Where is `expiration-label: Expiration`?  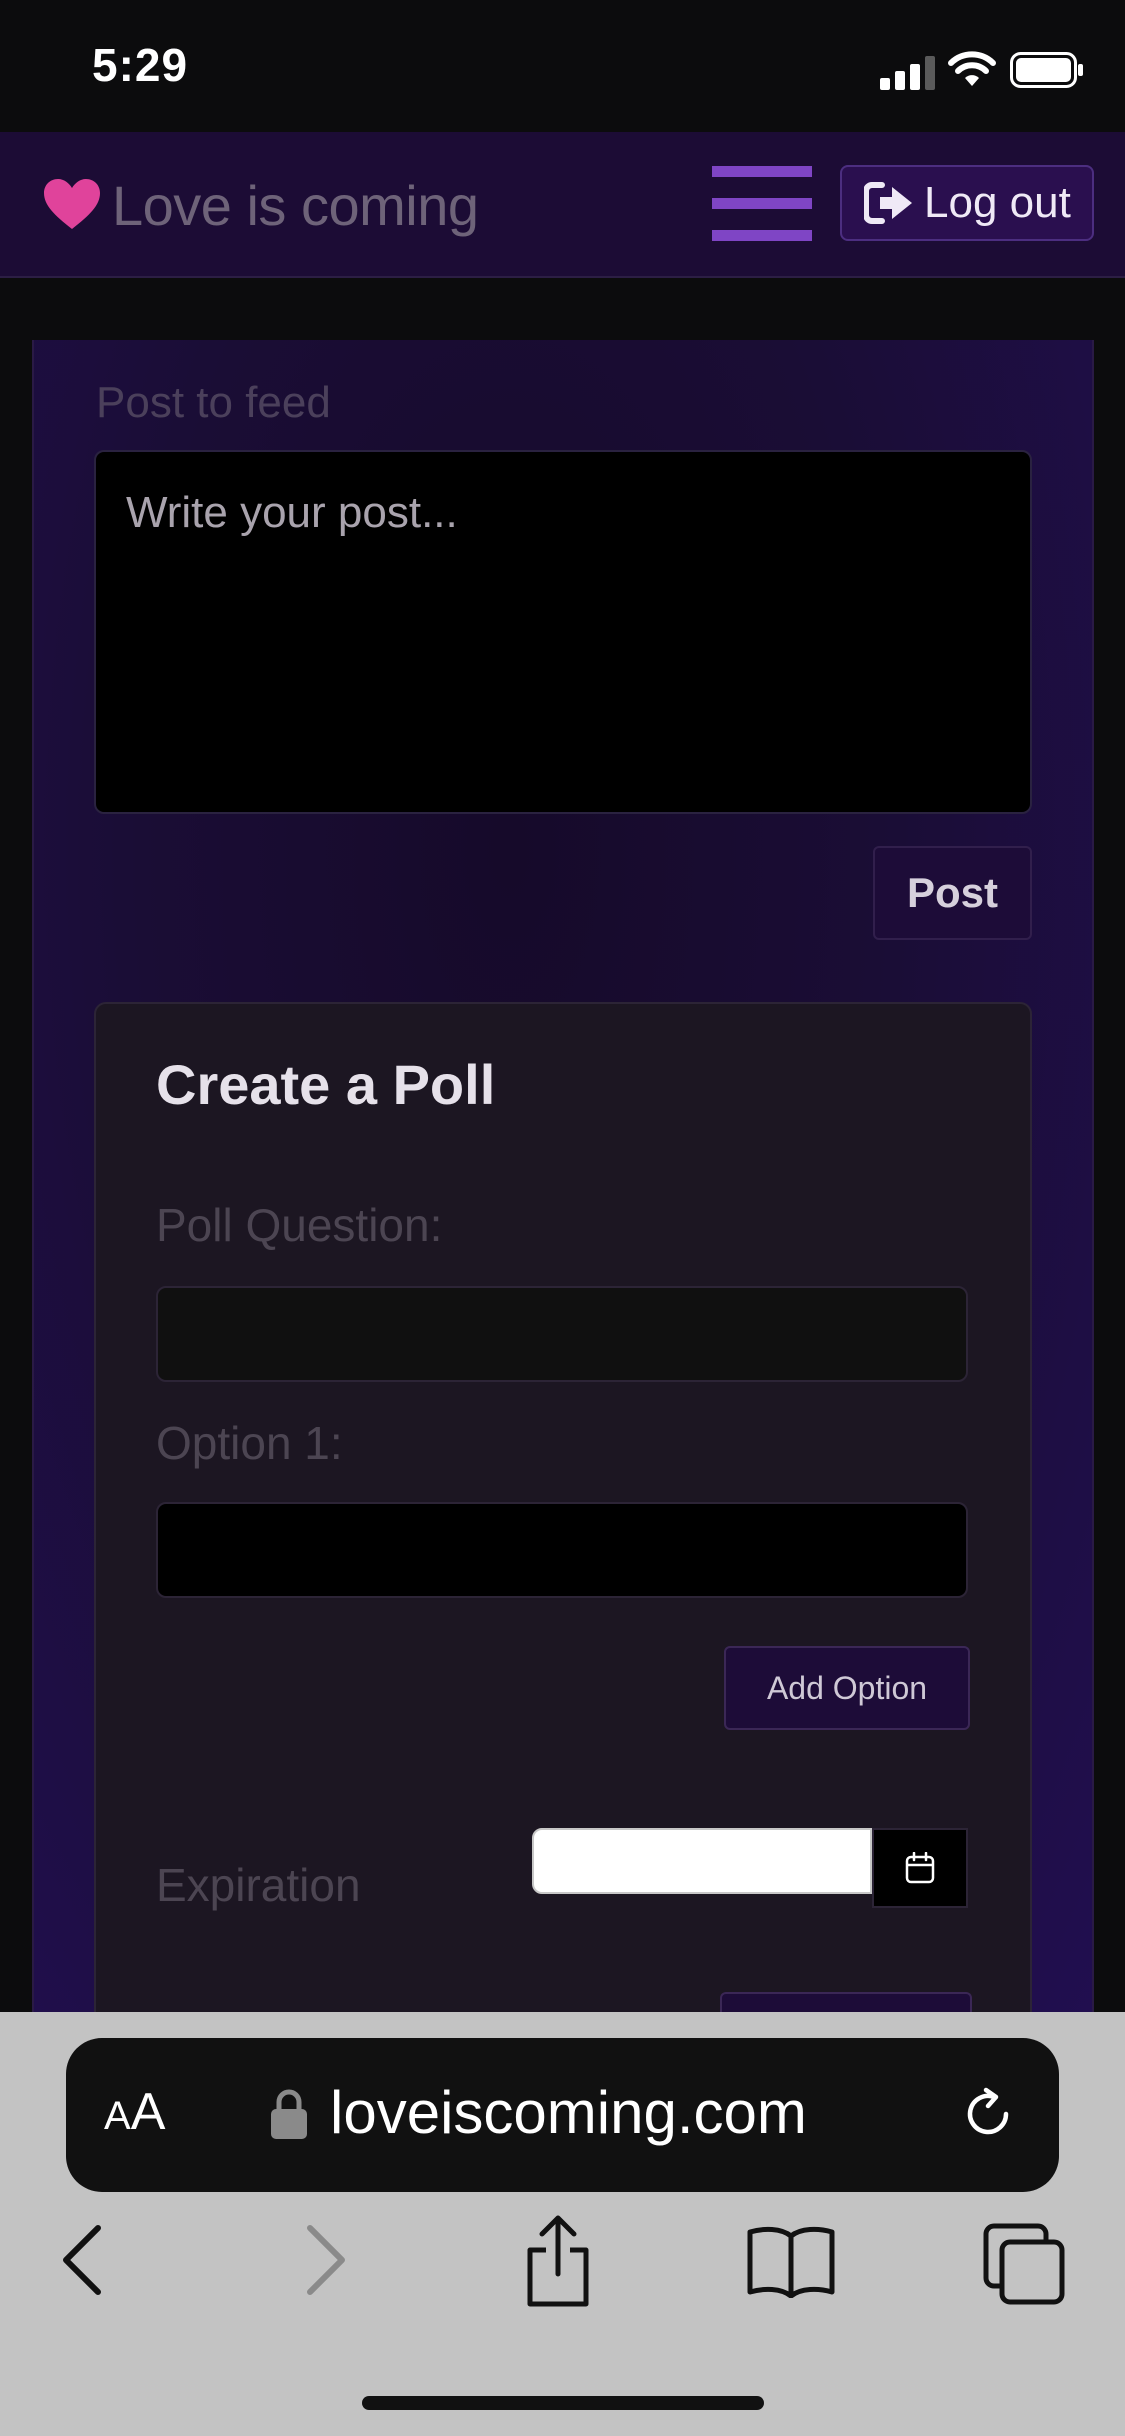
expiration-label: Expiration is located at coordinates (258, 1885).